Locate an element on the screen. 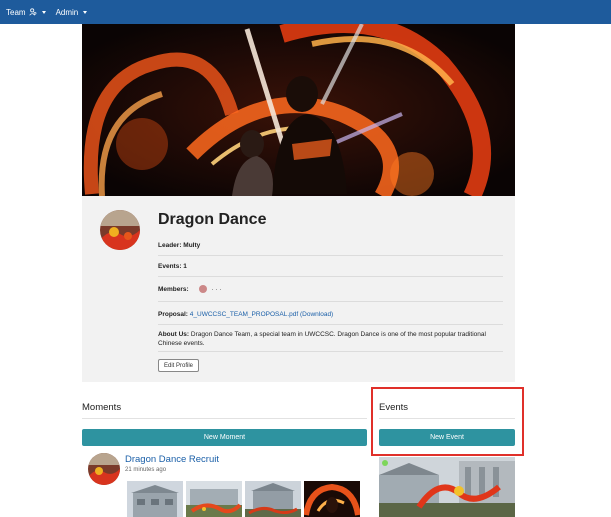  event-photo is located at coordinates (447, 487).